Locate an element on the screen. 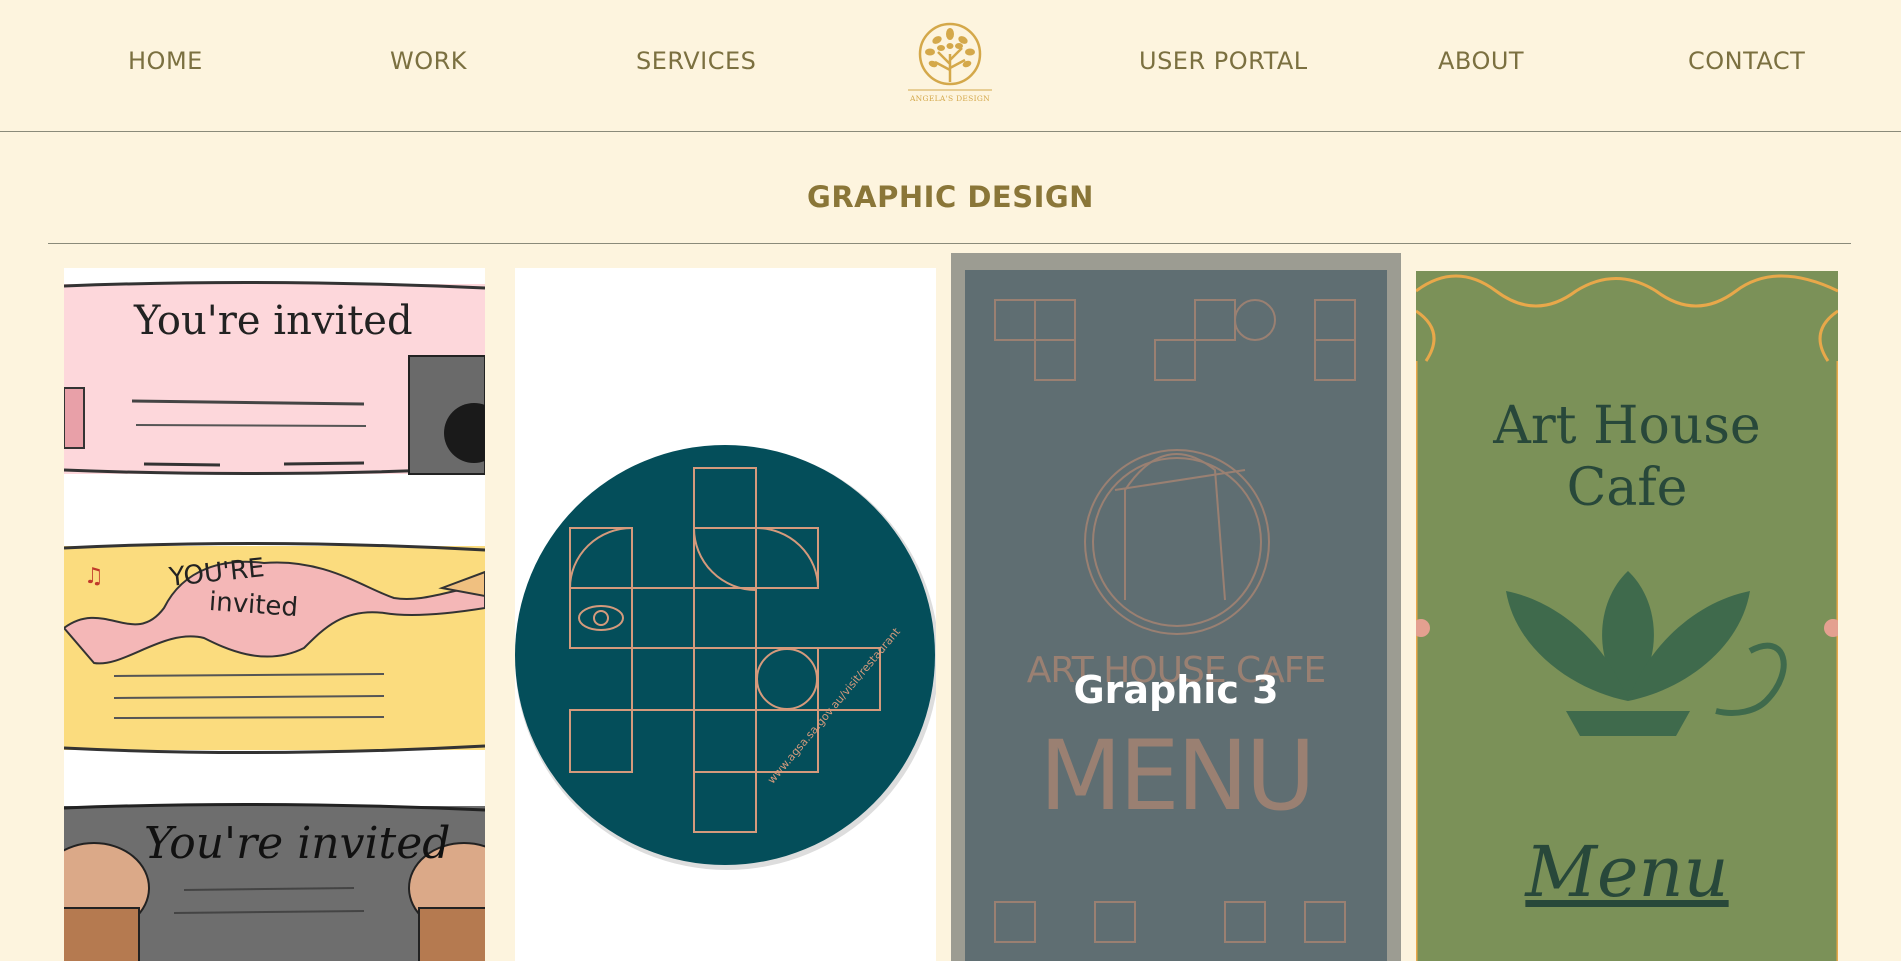 The width and height of the screenshot is (1901, 961). coaster-artwork is located at coordinates (725, 657).